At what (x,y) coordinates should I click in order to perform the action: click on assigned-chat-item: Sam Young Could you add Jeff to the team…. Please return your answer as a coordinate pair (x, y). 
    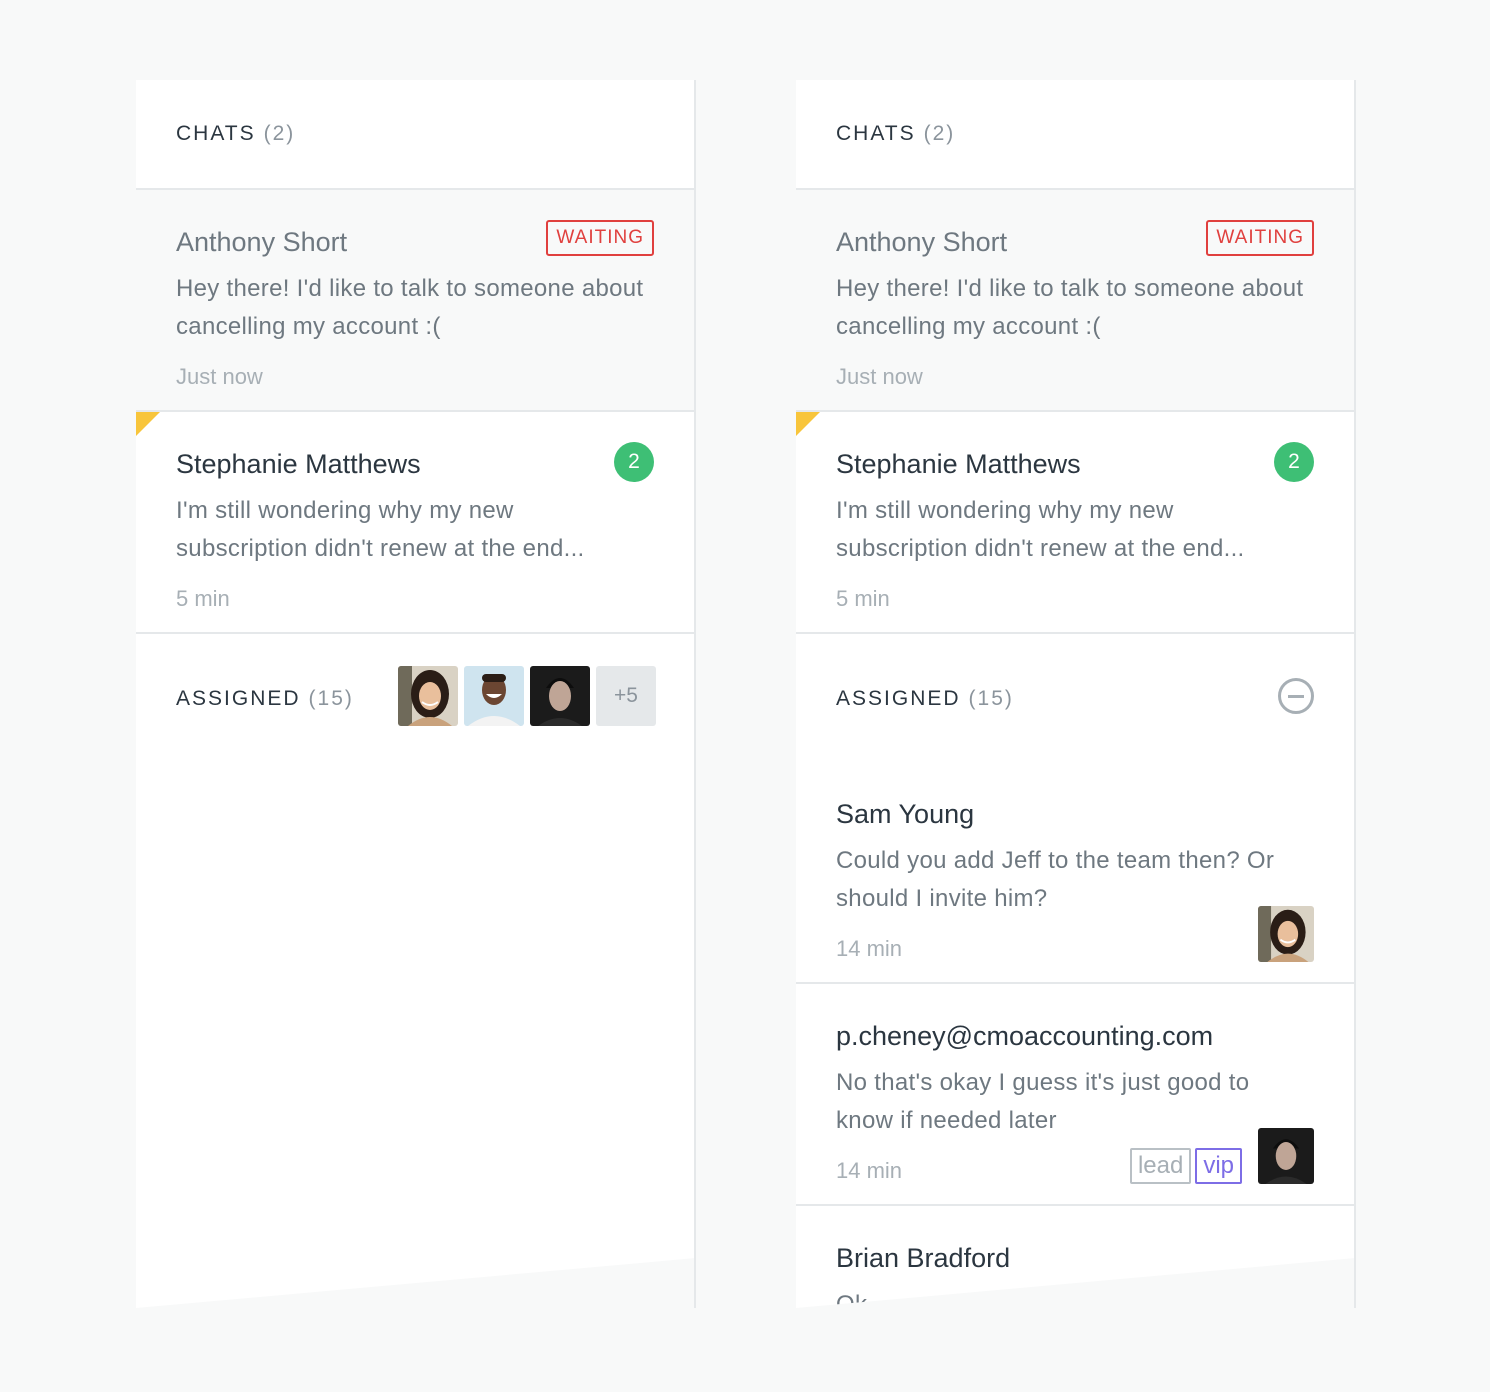
    Looking at the image, I should click on (1075, 874).